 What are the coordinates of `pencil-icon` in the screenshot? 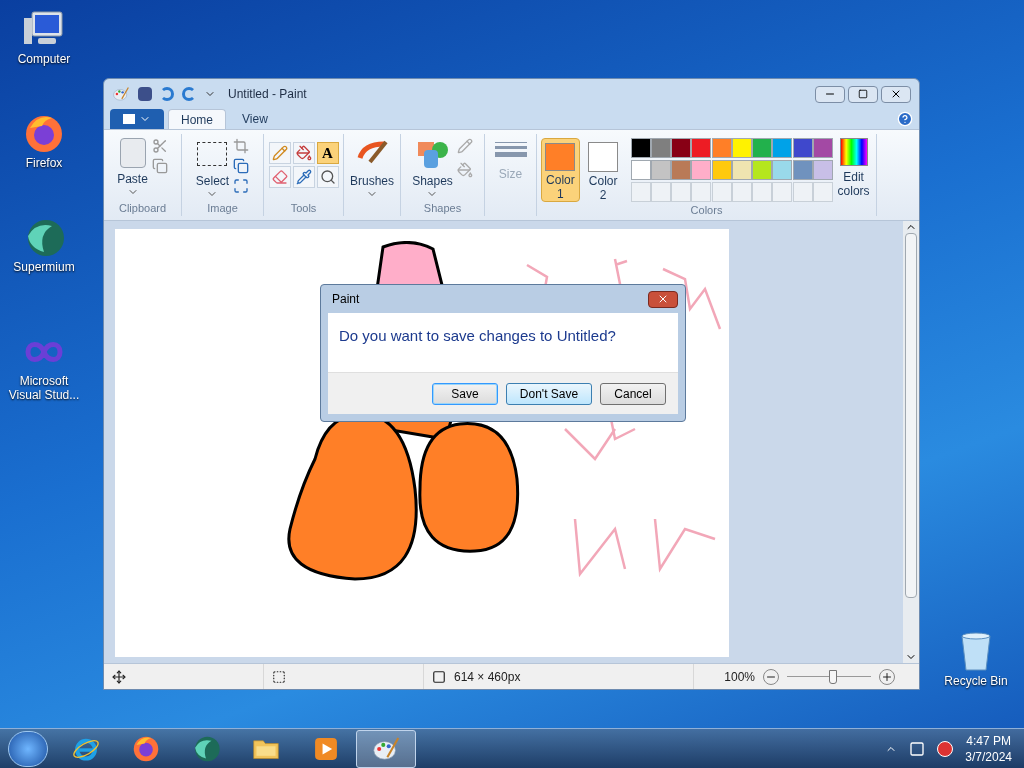 It's located at (279, 153).